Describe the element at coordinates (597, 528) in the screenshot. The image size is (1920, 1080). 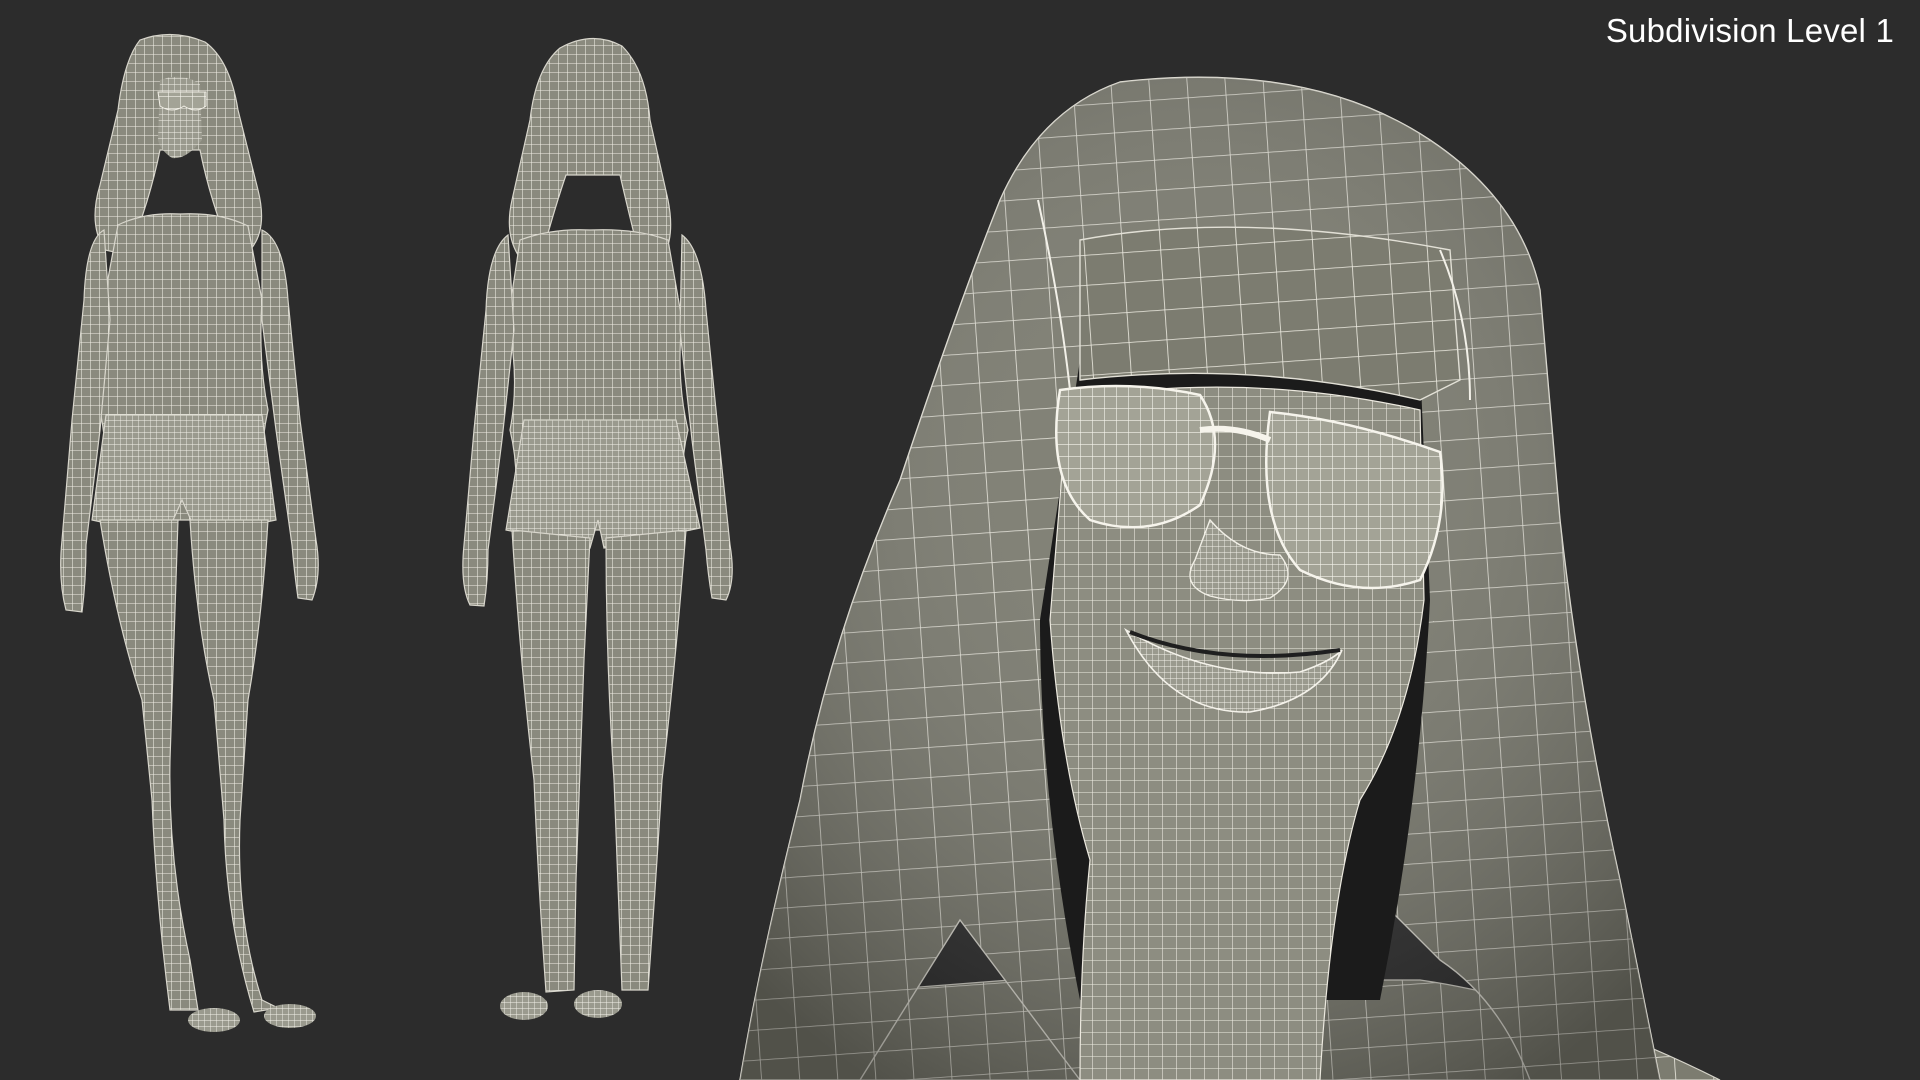
I see `back-view-figure` at that location.